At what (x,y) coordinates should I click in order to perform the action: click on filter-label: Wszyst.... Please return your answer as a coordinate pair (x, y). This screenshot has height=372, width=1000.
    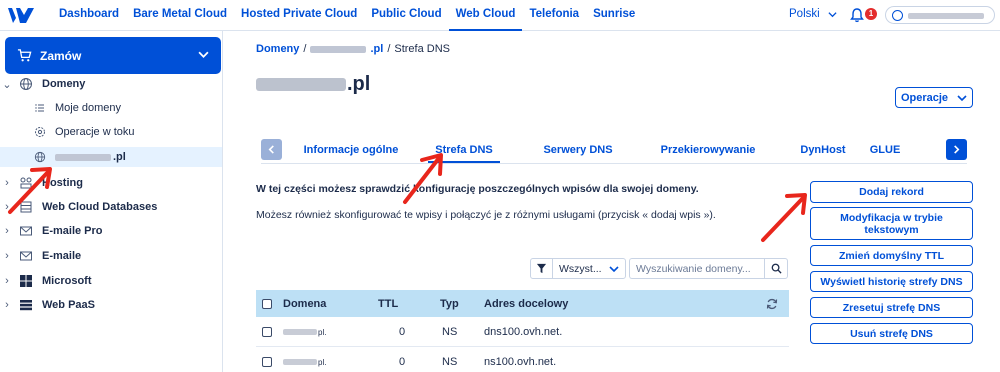
    Looking at the image, I should click on (580, 268).